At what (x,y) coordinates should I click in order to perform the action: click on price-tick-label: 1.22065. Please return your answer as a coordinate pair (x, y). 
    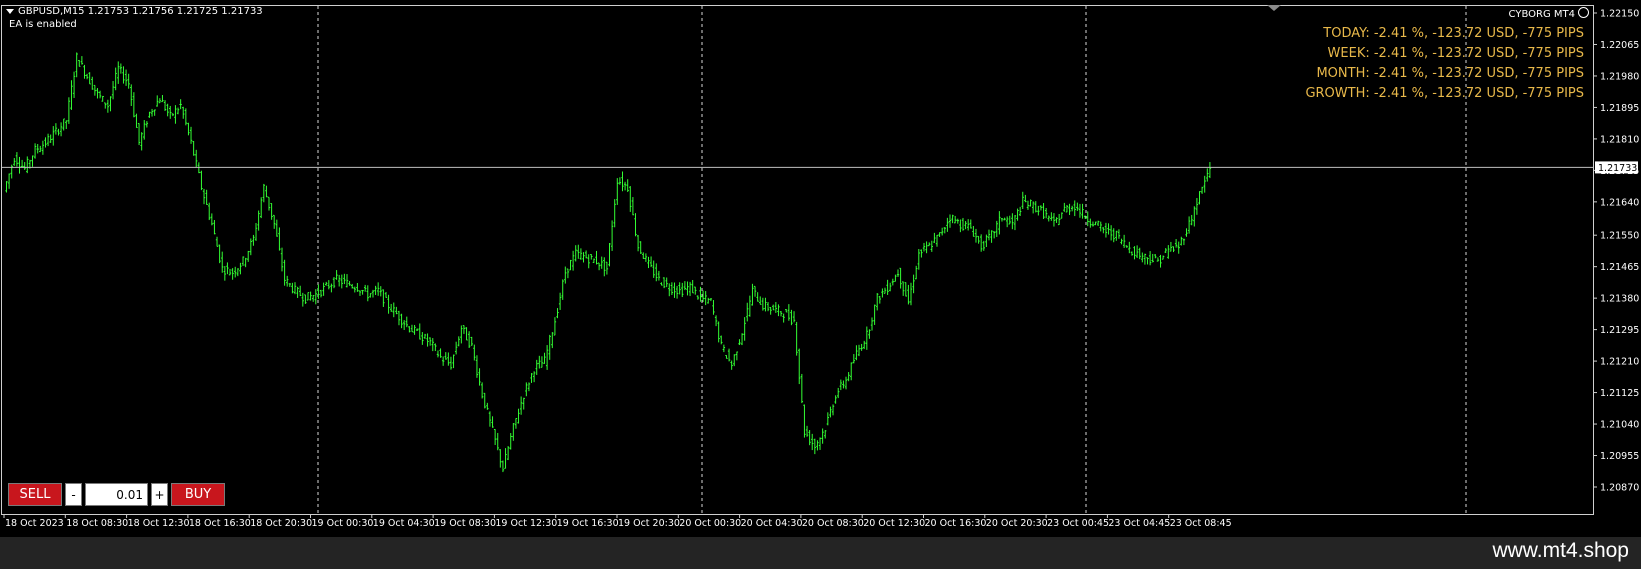
    Looking at the image, I should click on (1619, 45).